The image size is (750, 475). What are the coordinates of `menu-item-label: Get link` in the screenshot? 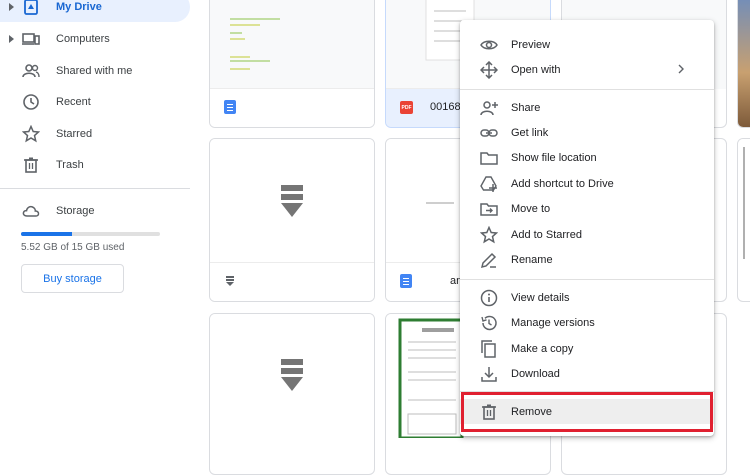 It's located at (530, 132).